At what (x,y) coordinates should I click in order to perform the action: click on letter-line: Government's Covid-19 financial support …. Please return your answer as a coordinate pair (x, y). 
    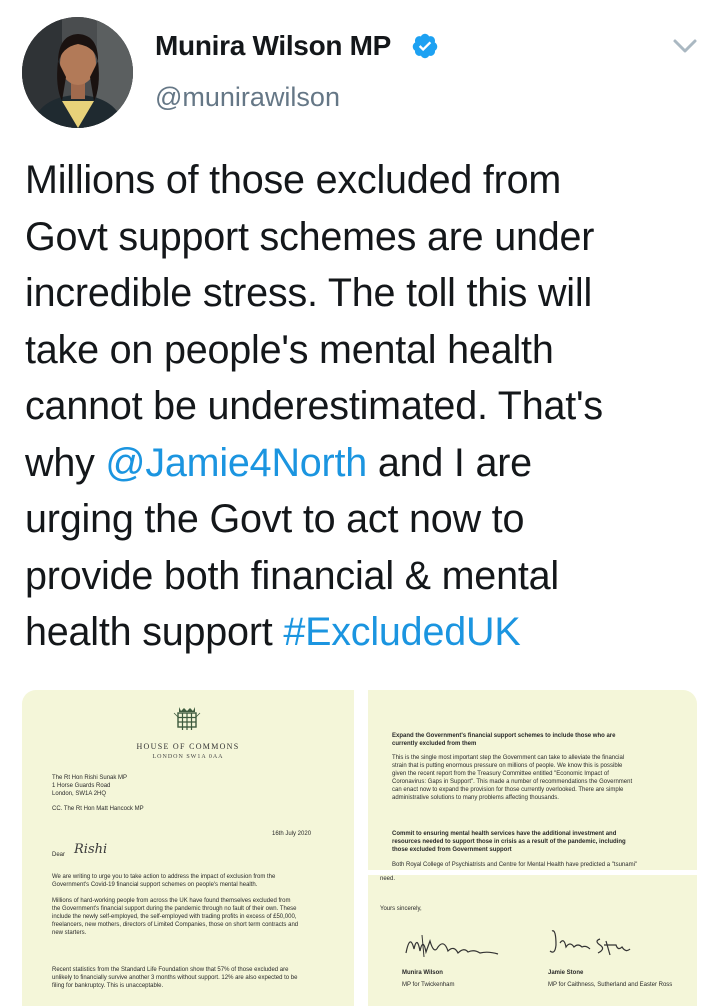
    Looking at the image, I should click on (155, 885).